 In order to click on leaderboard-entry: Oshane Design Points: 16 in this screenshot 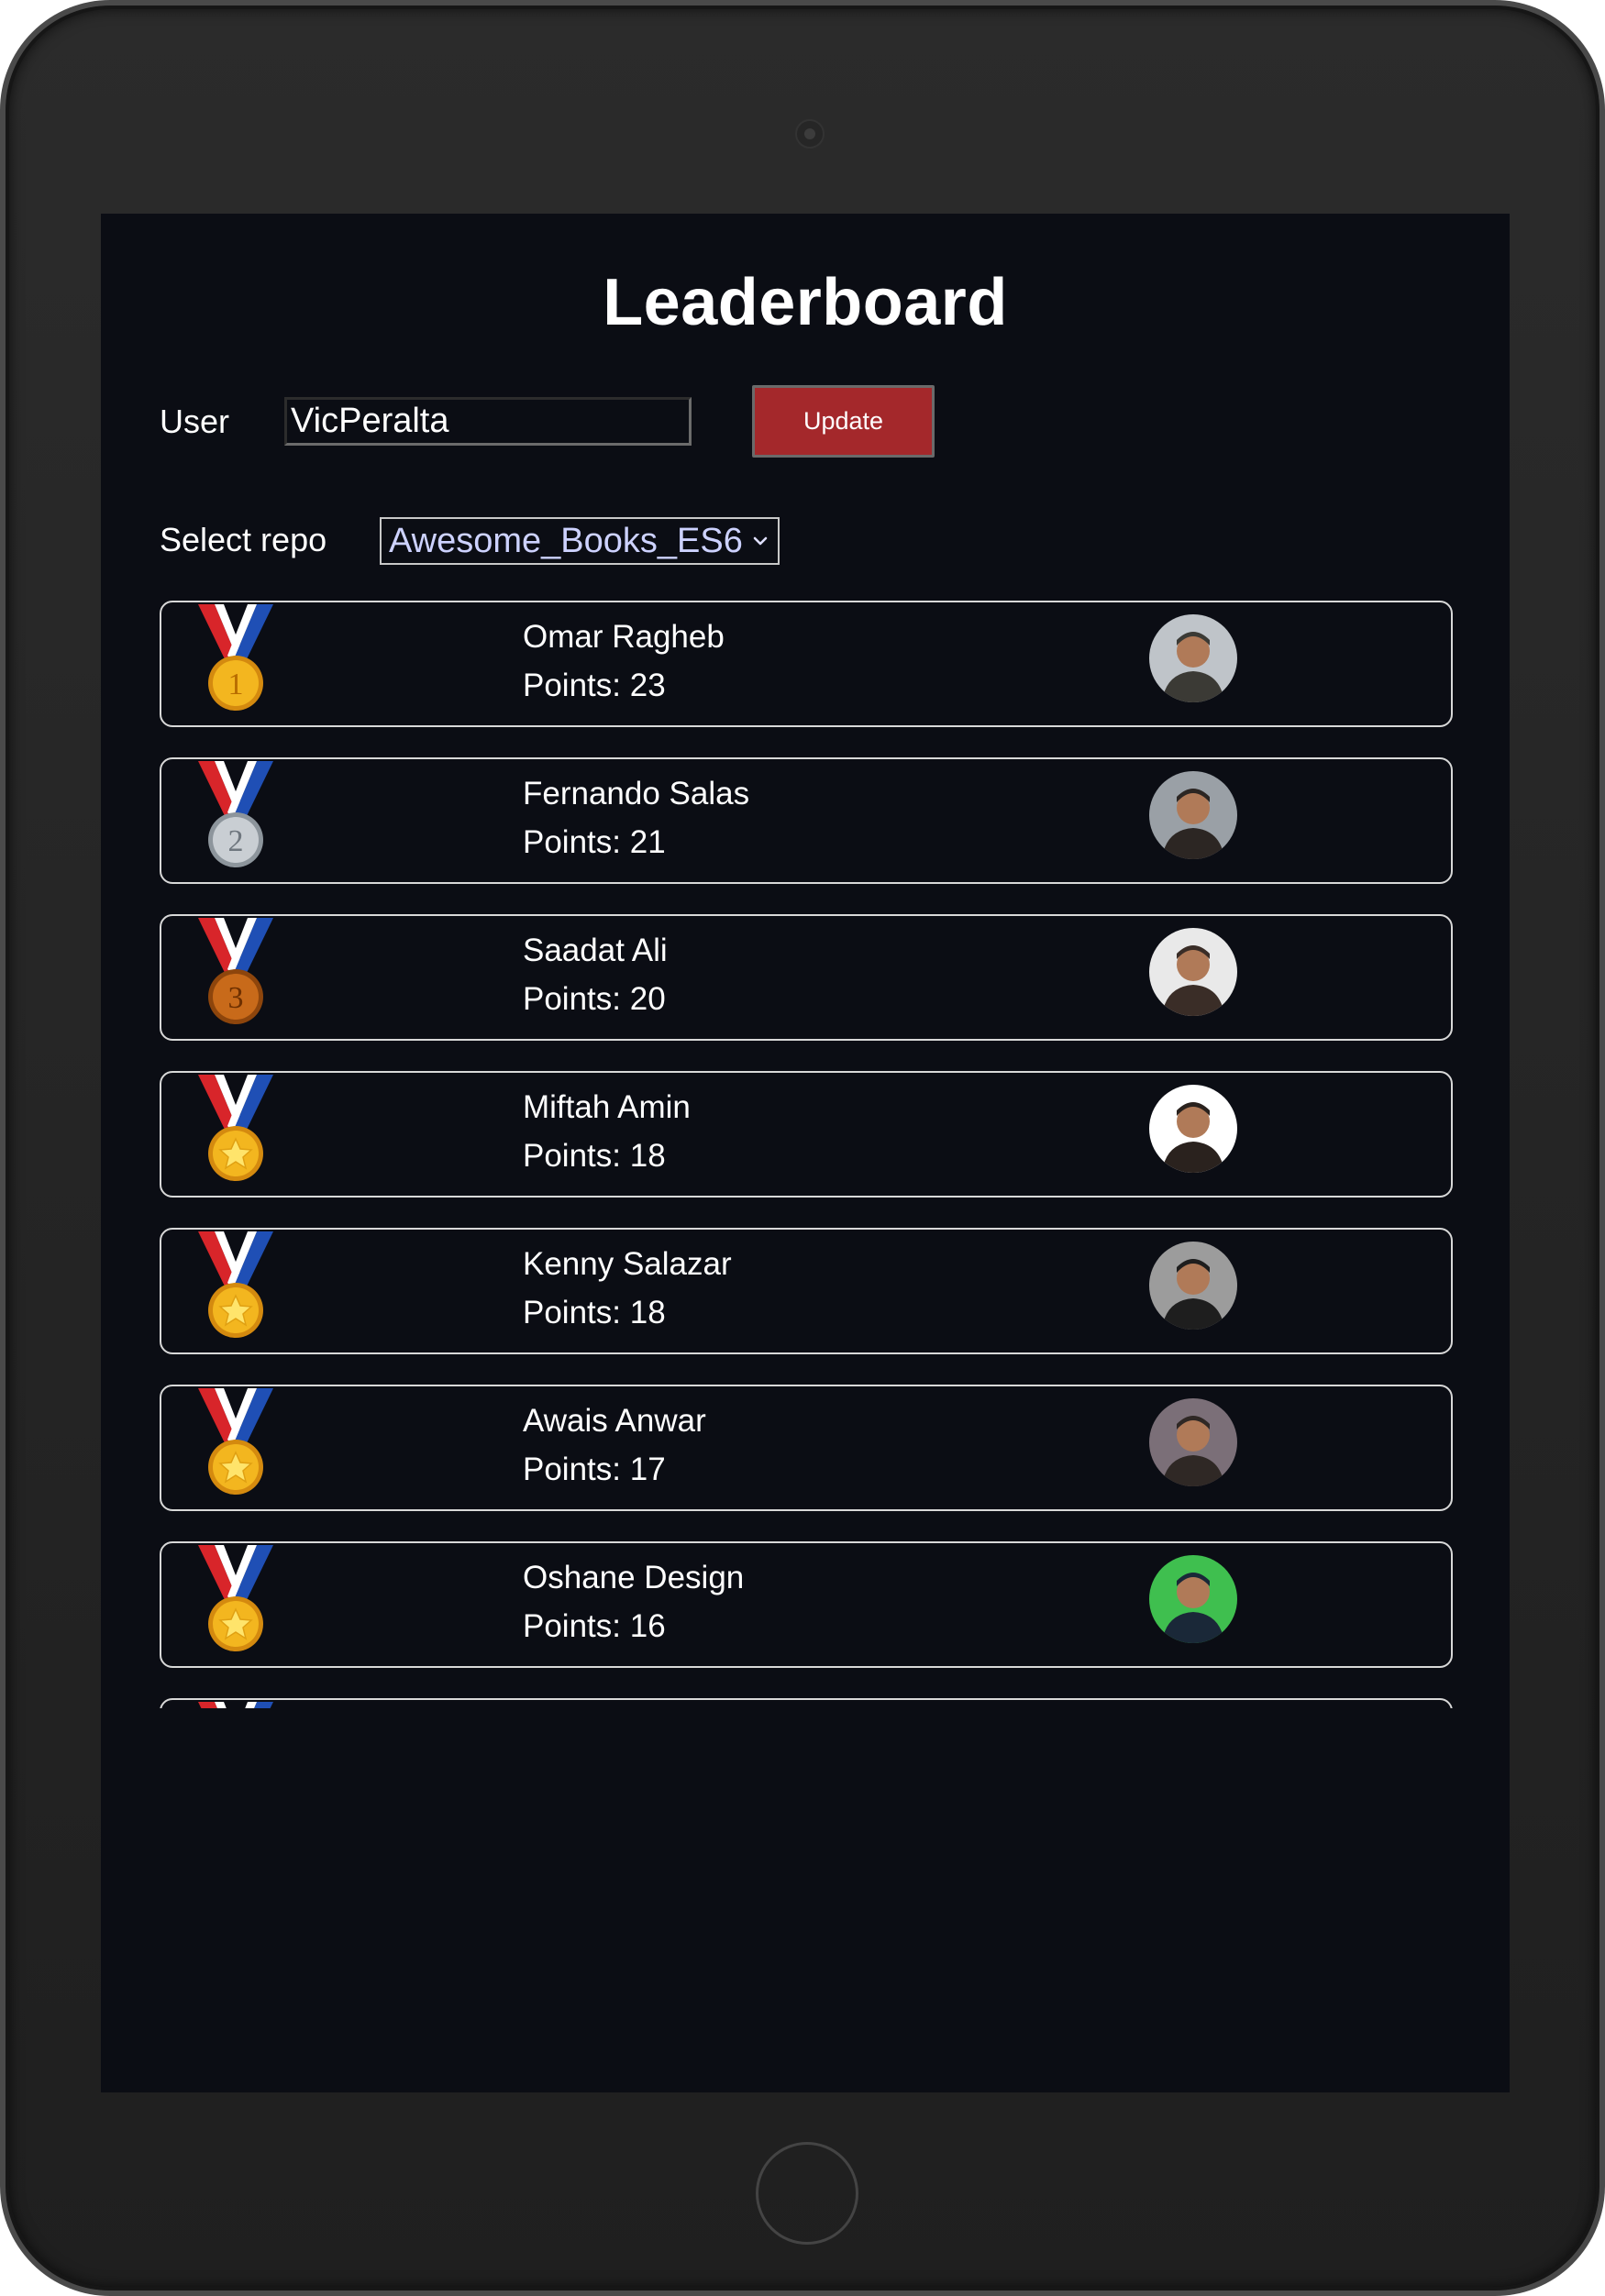, I will do `click(806, 1604)`.